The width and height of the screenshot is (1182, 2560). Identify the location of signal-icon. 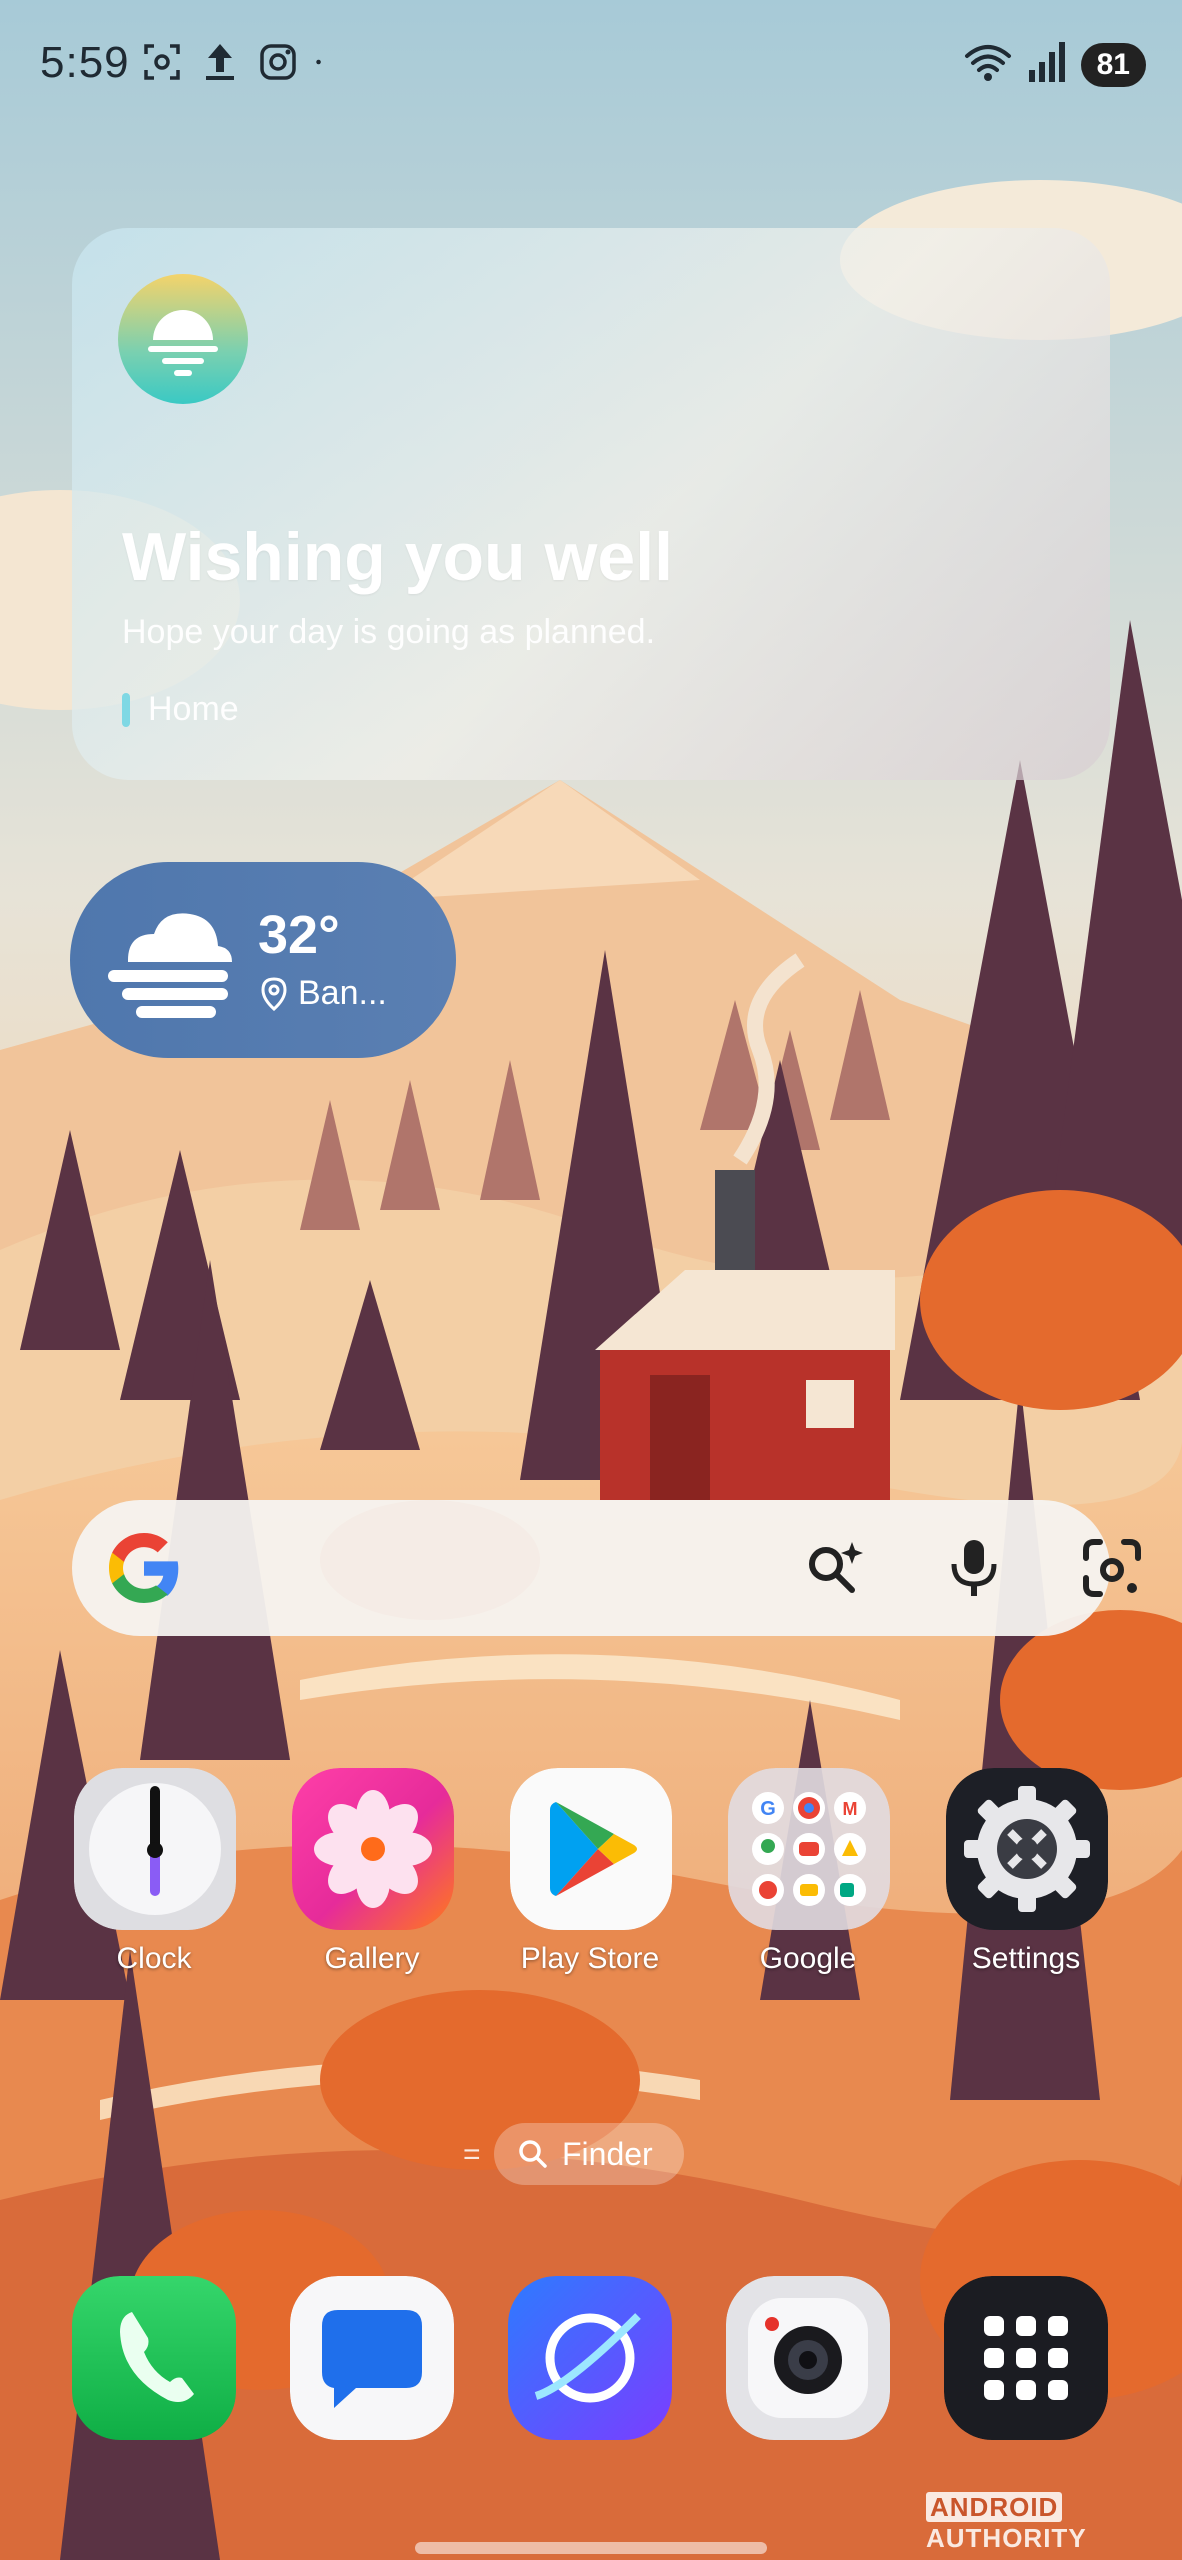
(1047, 64).